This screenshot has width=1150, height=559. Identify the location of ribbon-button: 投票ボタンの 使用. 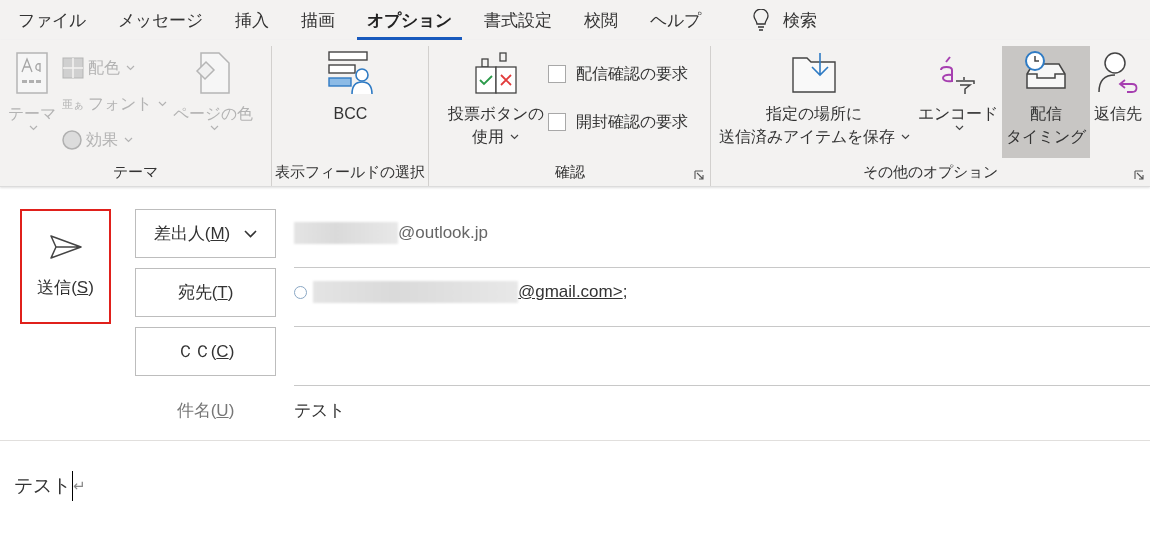
(495, 102).